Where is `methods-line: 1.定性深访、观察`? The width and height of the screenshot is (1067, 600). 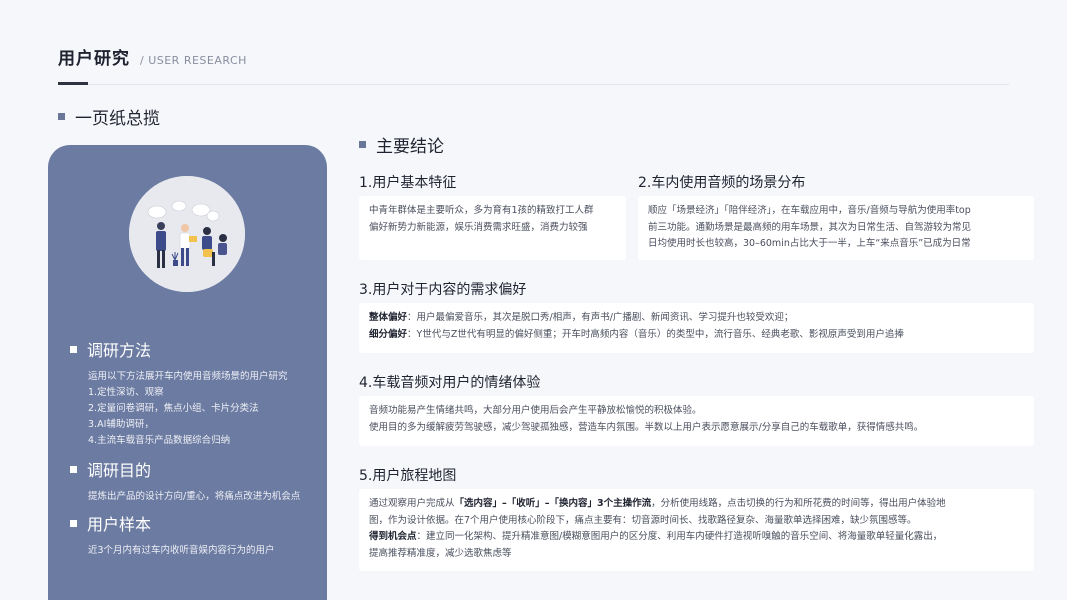
methods-line: 1.定性深访、观察 is located at coordinates (126, 392).